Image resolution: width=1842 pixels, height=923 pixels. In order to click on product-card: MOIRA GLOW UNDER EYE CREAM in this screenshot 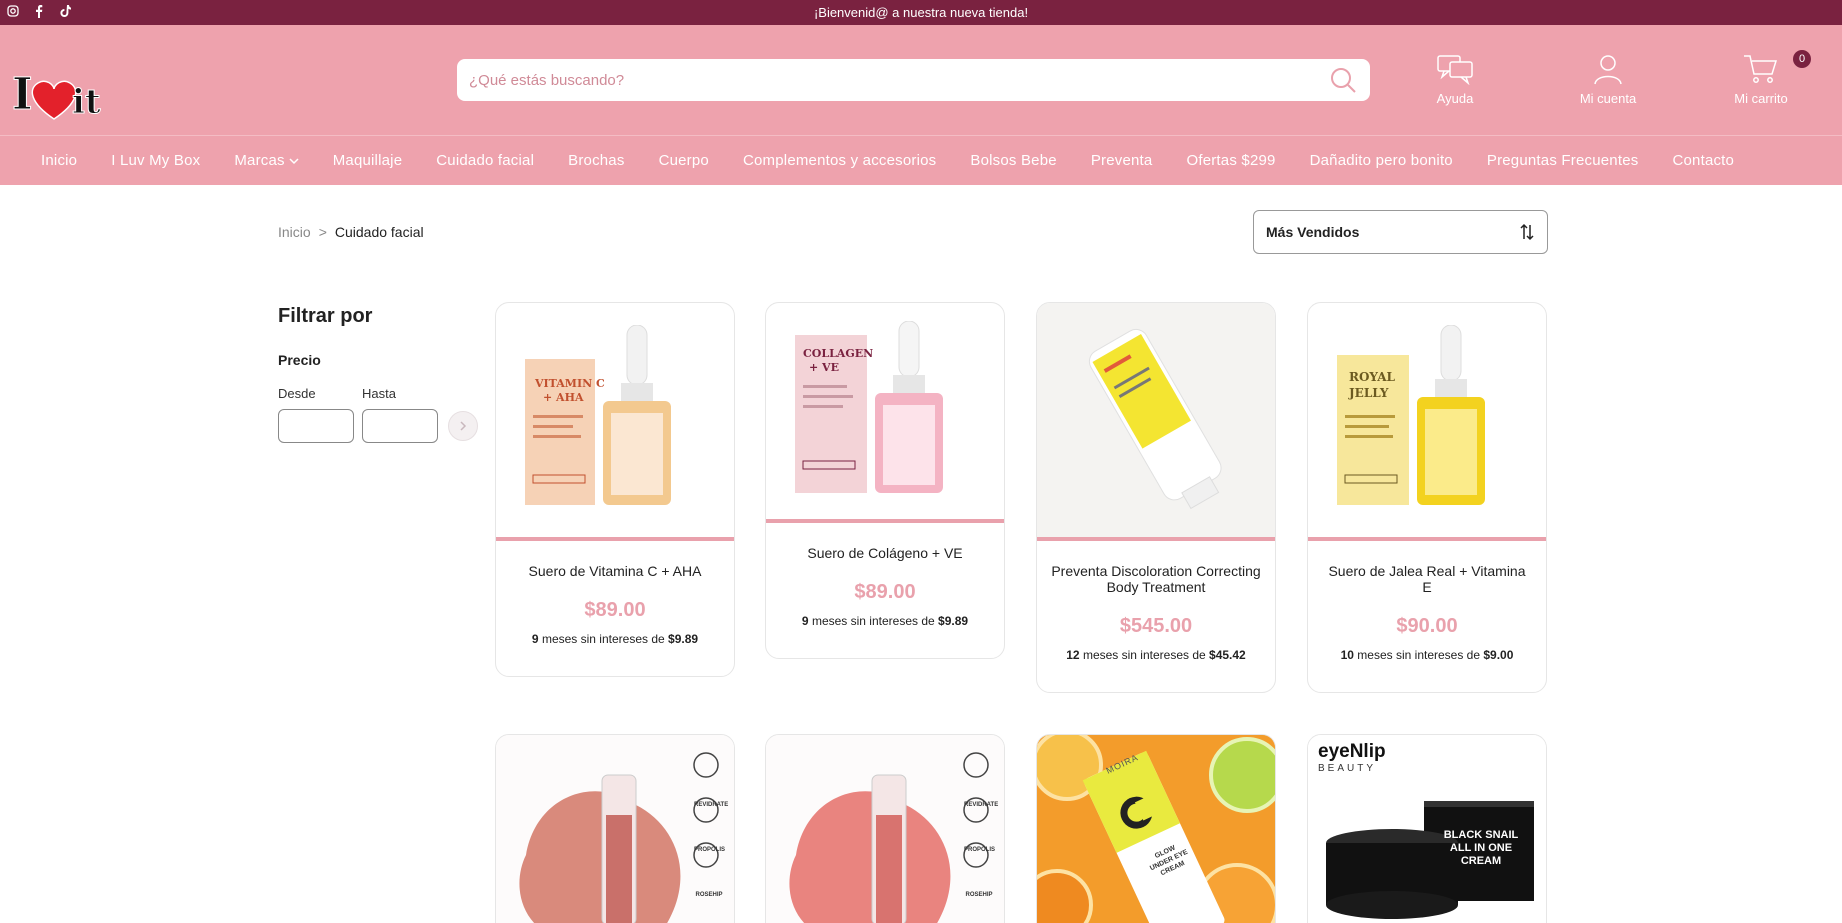, I will do `click(1156, 828)`.